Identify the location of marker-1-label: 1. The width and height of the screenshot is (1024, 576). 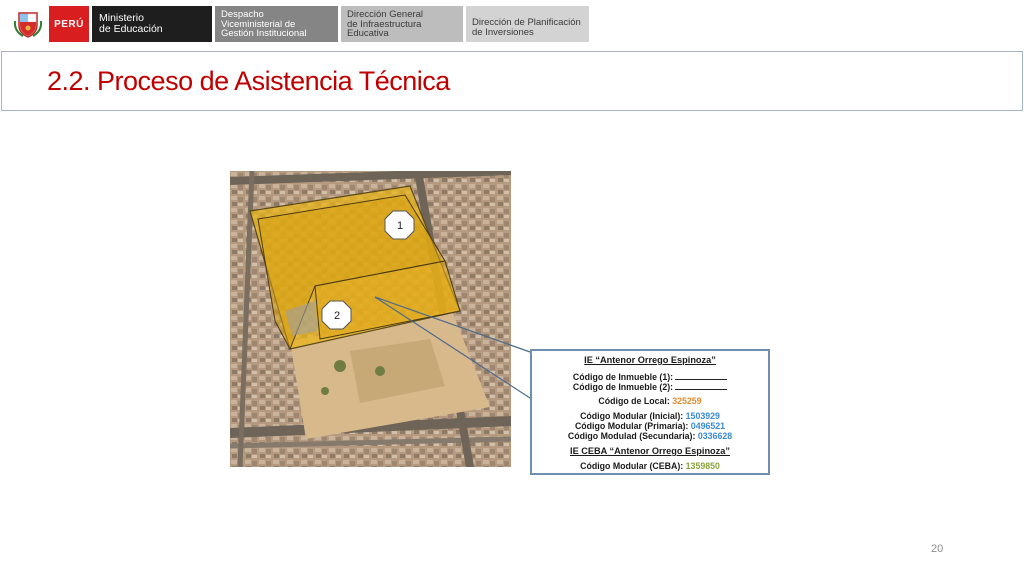
(400, 226).